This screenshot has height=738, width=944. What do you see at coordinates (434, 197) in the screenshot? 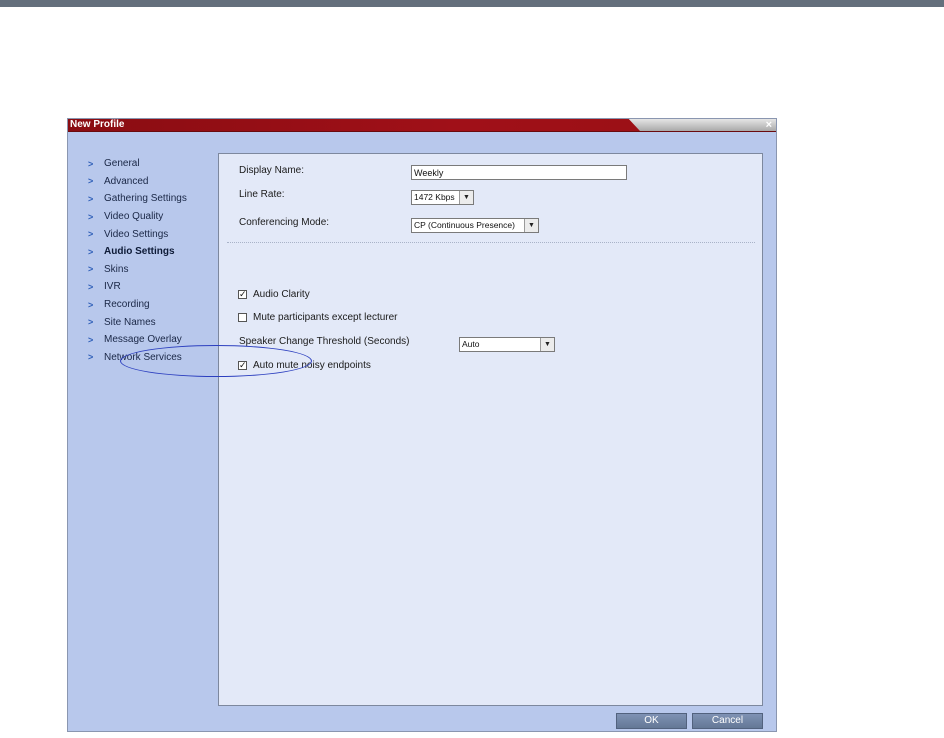
I see `line-rate-value: 1472 Kbps` at bounding box center [434, 197].